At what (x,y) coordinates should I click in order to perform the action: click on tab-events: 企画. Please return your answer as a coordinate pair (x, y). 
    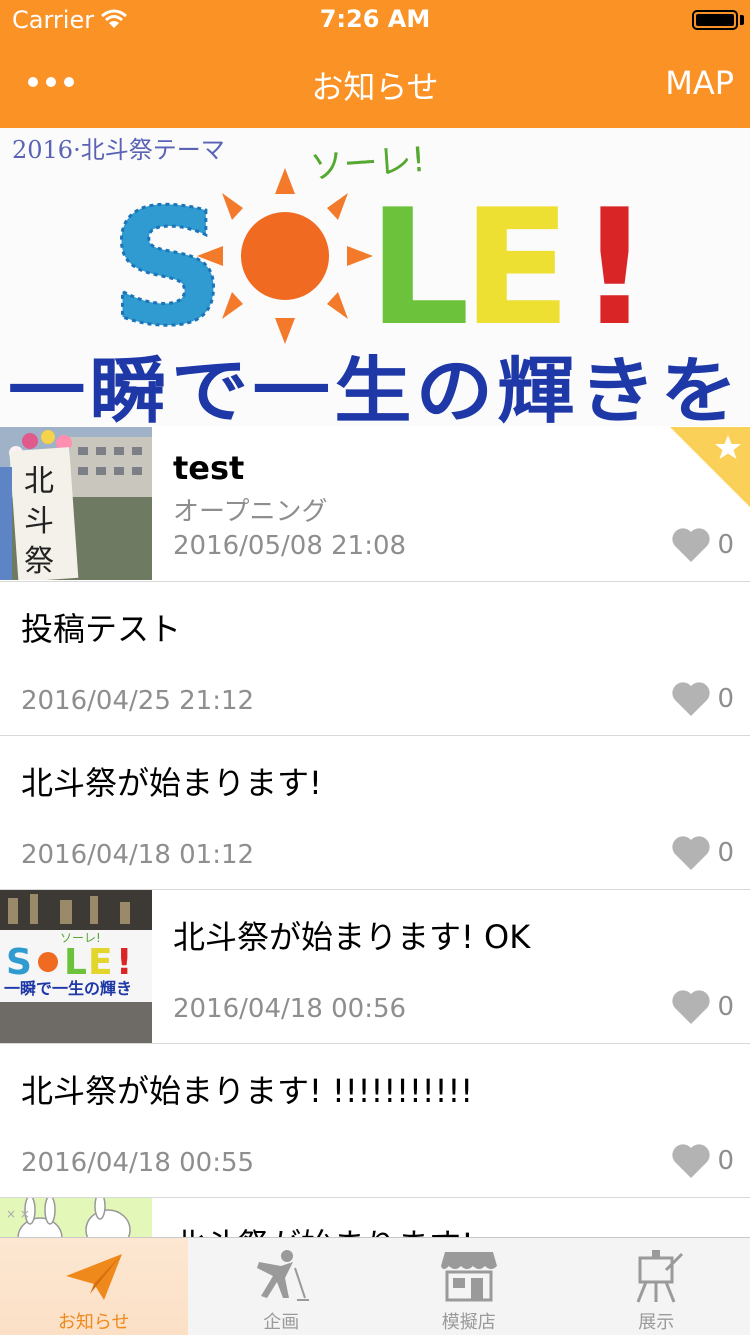
    Looking at the image, I should click on (282, 1286).